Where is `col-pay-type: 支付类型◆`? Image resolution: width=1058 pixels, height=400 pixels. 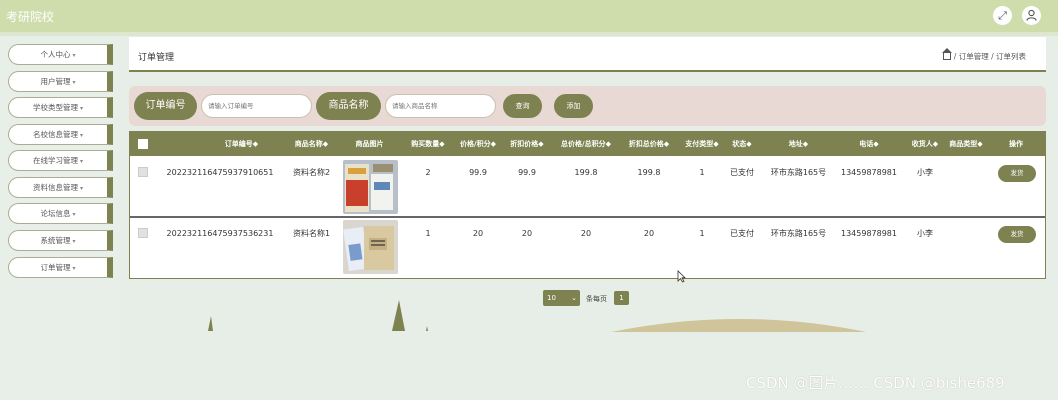 col-pay-type: 支付类型◆ is located at coordinates (702, 144).